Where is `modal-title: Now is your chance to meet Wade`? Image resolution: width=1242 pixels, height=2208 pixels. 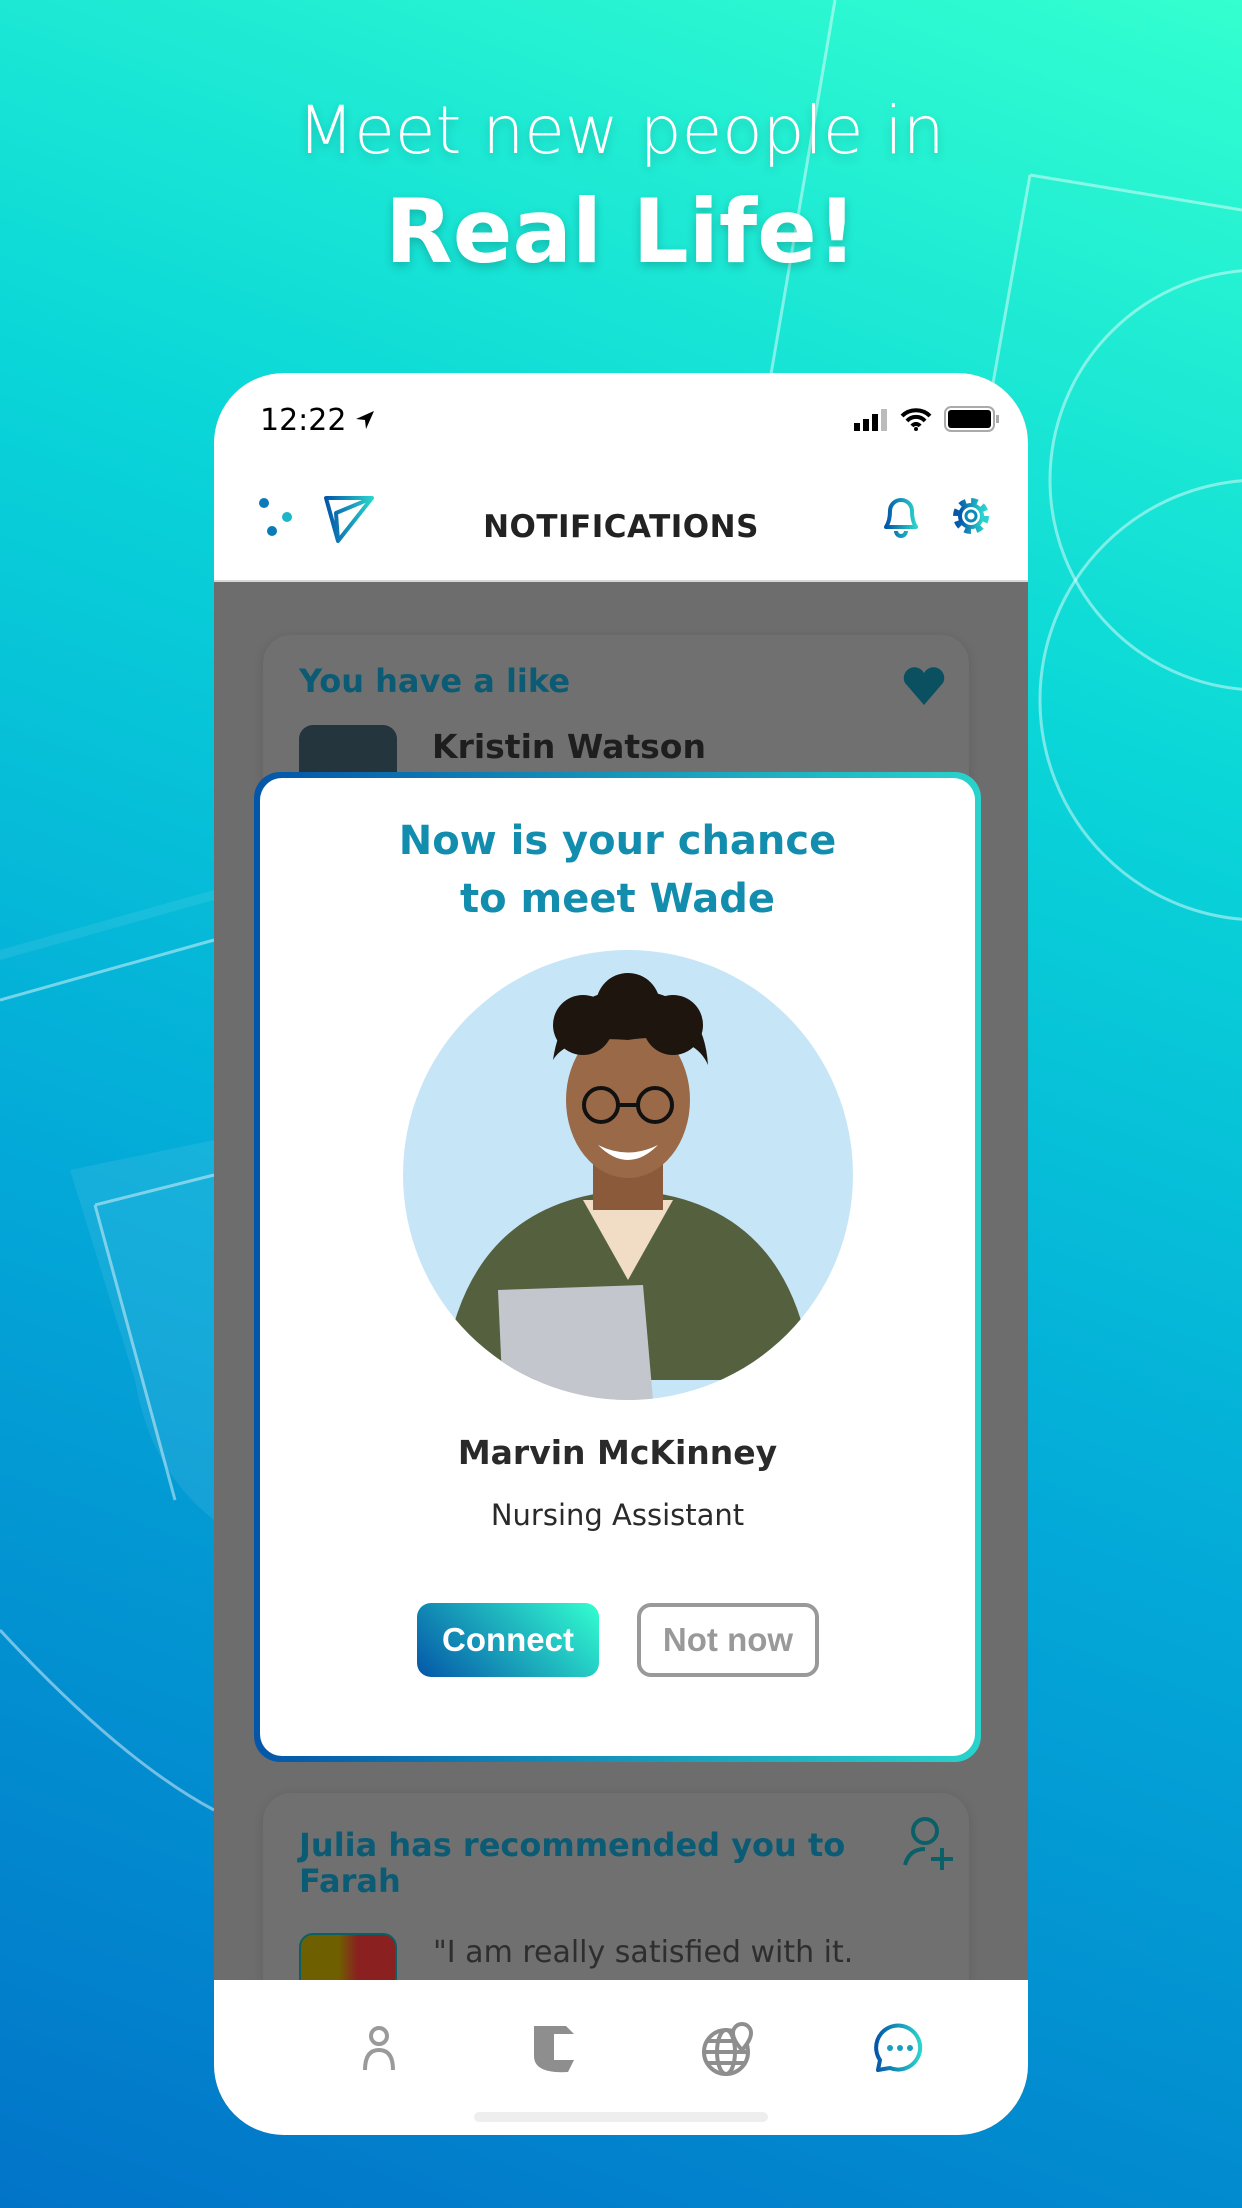
modal-title: Now is your chance to meet Wade is located at coordinates (617, 870).